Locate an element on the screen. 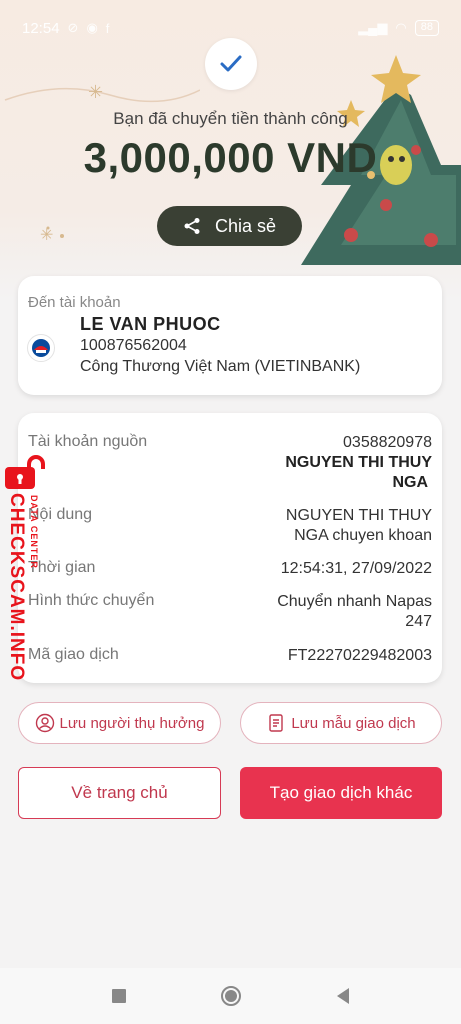 The width and height of the screenshot is (461, 1024). status-time: 12:54 is located at coordinates (41, 28).